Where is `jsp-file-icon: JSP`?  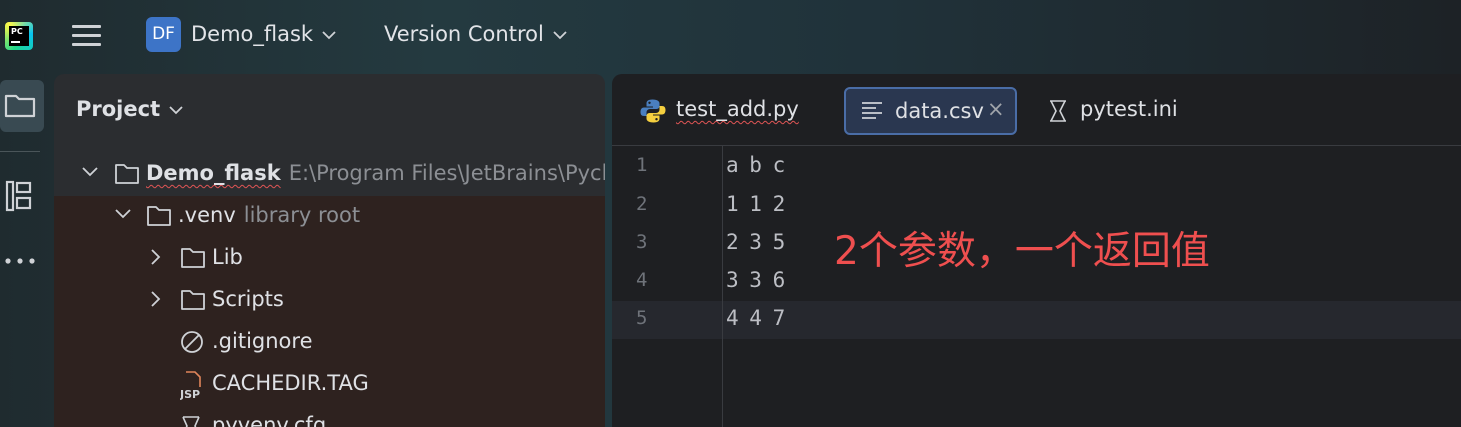
jsp-file-icon: JSP is located at coordinates (190, 385).